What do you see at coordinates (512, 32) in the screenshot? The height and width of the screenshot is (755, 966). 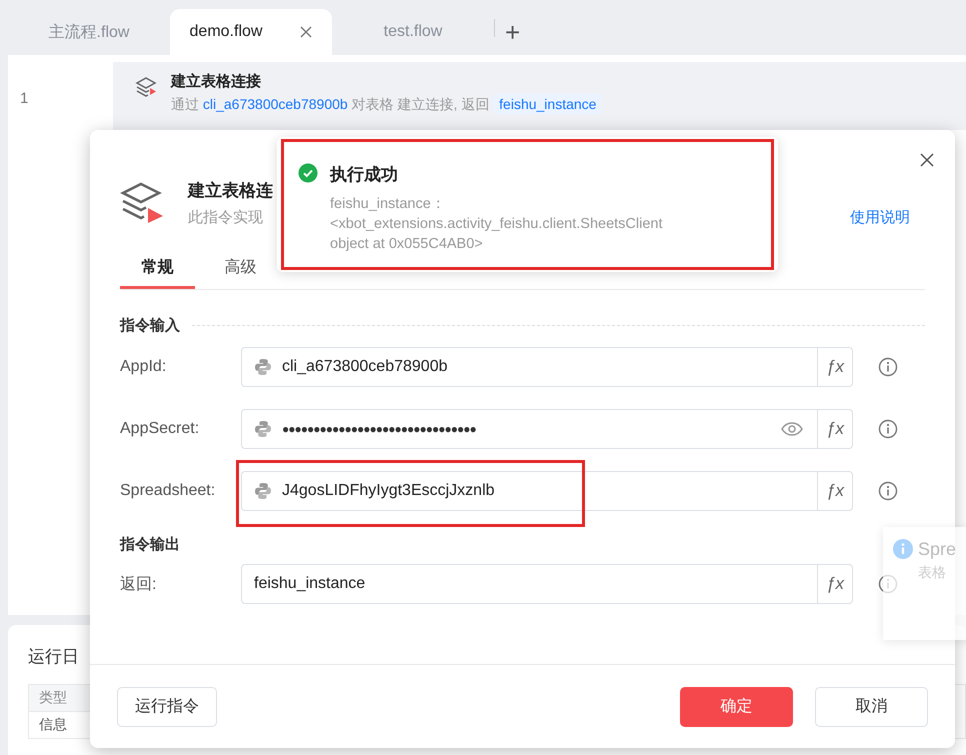 I see `add-tab-button: +` at bounding box center [512, 32].